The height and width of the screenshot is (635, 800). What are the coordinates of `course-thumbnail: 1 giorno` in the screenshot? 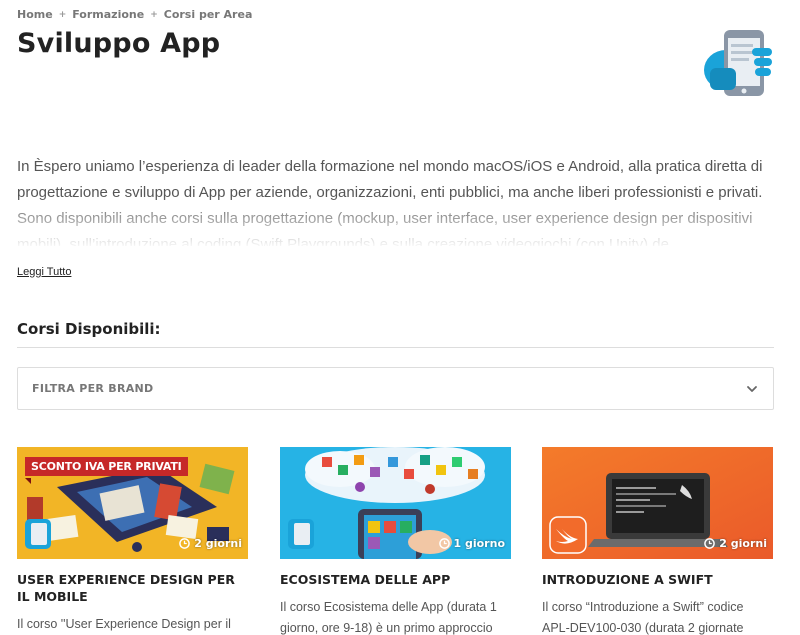 It's located at (395, 503).